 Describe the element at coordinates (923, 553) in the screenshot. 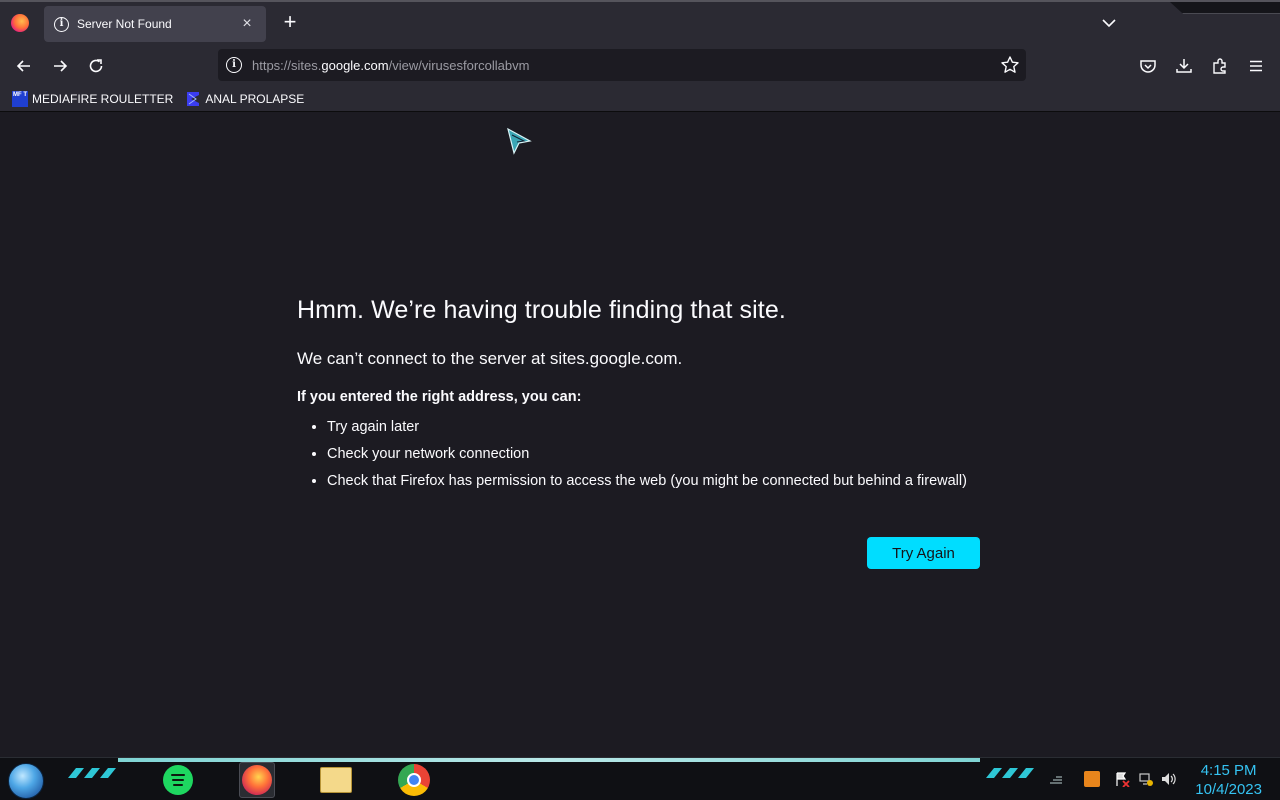

I see `try-again-button: Try Again` at that location.